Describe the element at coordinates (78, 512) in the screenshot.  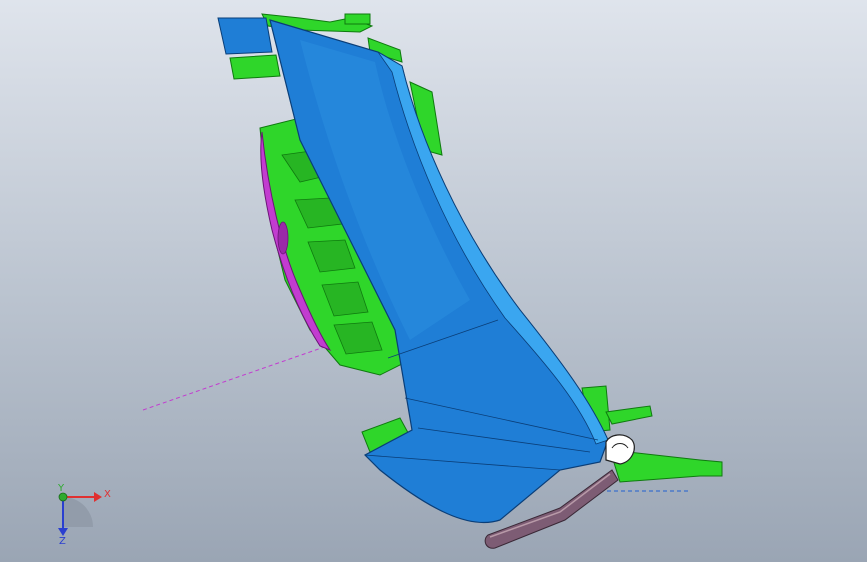
I see `triad-shadow` at that location.